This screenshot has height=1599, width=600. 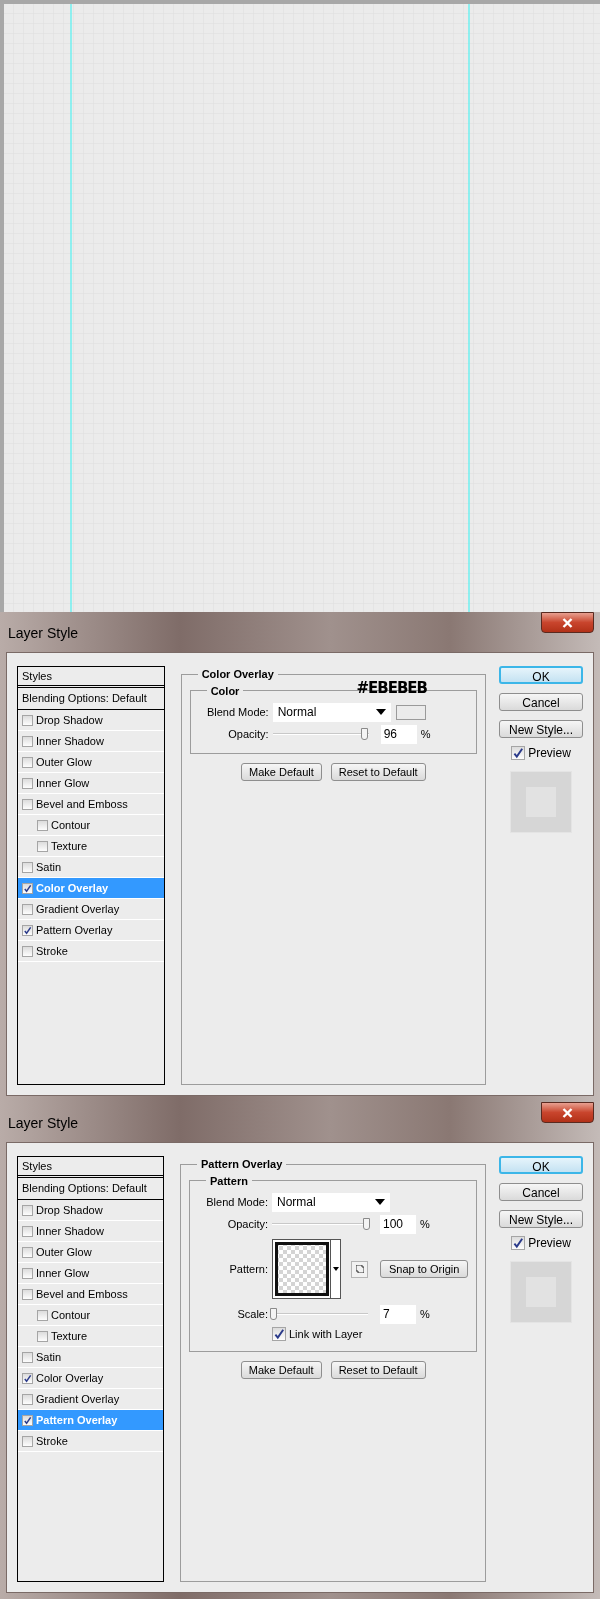 I want to click on style-list-item: Satin, so click(x=90, y=1357).